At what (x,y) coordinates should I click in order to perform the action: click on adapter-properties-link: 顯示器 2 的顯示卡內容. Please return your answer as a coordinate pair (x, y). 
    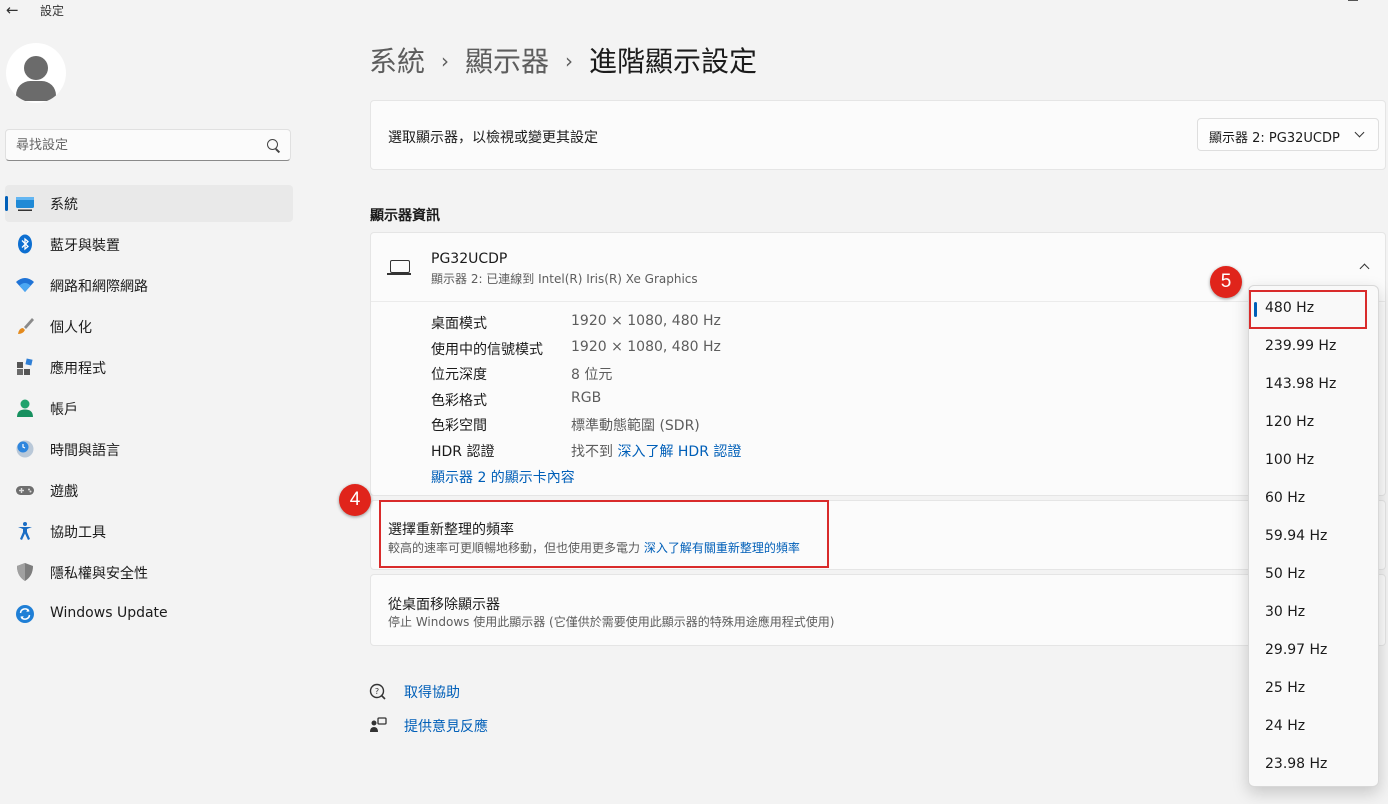
    Looking at the image, I should click on (503, 477).